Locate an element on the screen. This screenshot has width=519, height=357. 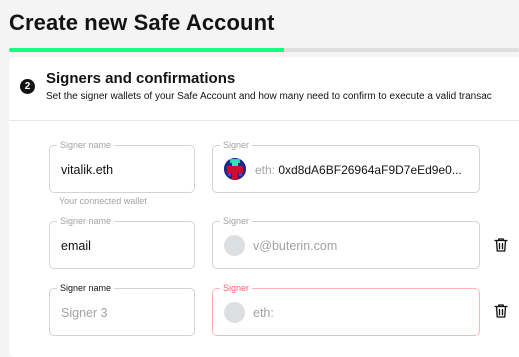
signer-3-avatar is located at coordinates (234, 312).